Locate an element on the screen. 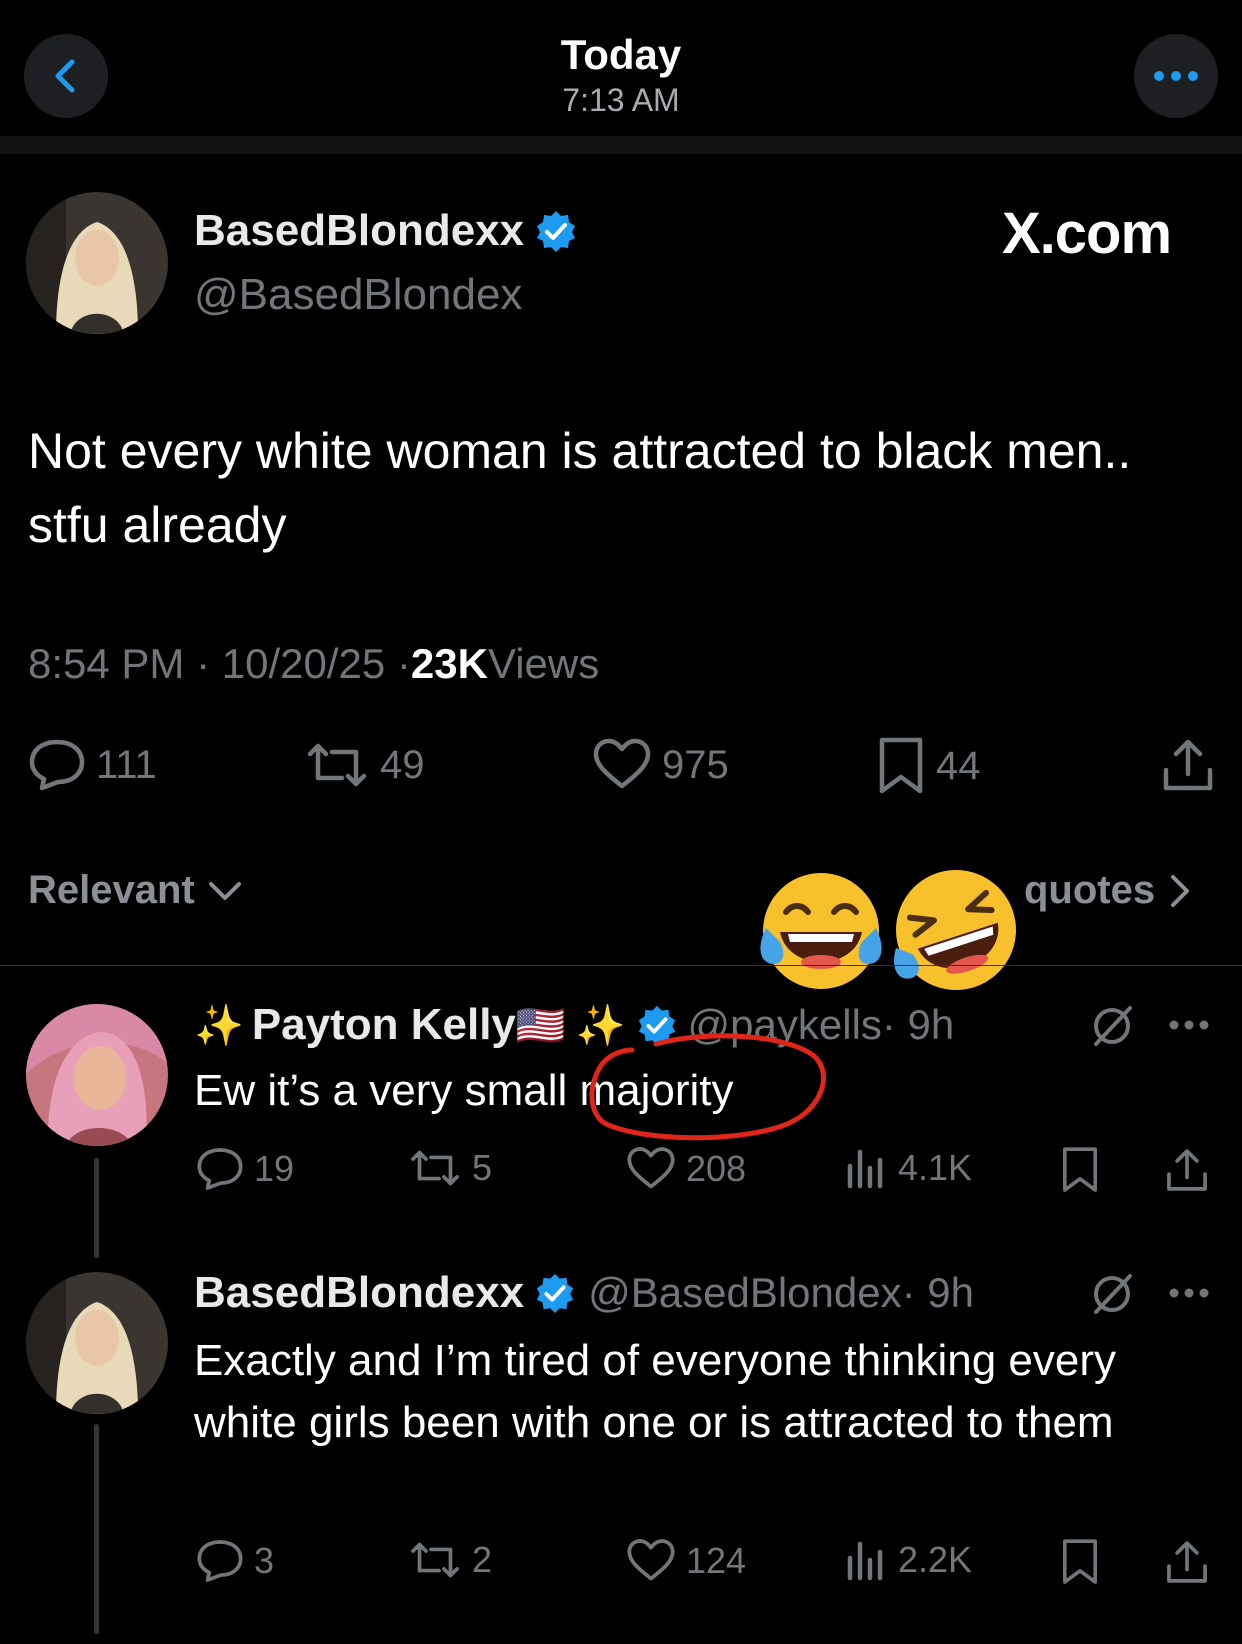 This screenshot has width=1242, height=1644. reply-header: BasedBlondexx @BasedBlondex · 9h is located at coordinates (584, 1293).